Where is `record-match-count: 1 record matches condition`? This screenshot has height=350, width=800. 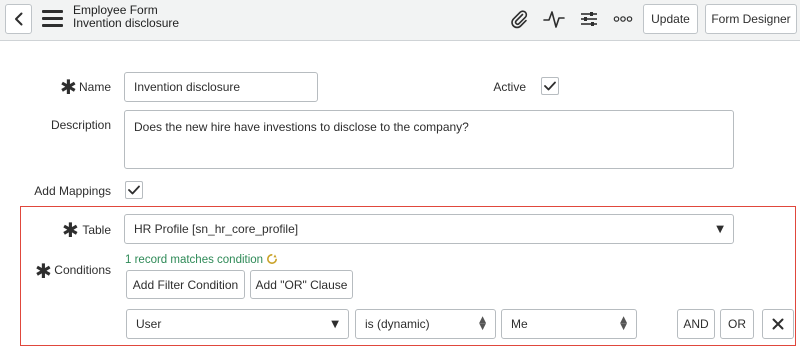 record-match-count: 1 record matches condition is located at coordinates (201, 259).